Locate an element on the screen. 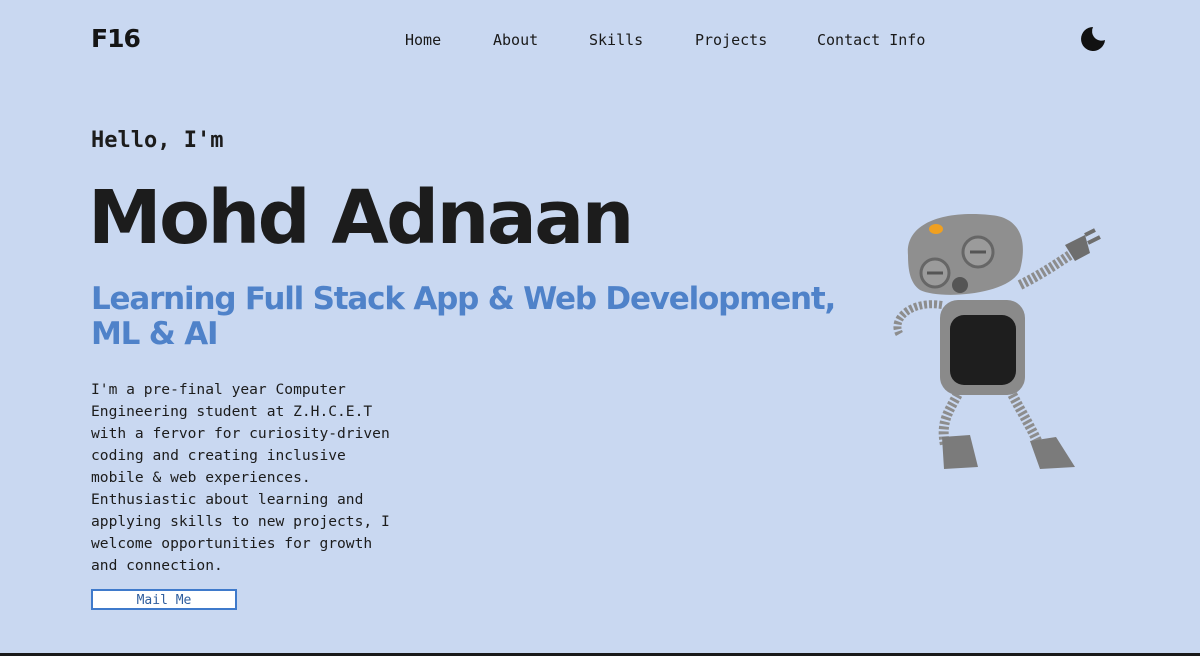  bio-line: Enthusiastic about learning and is located at coordinates (227, 499).